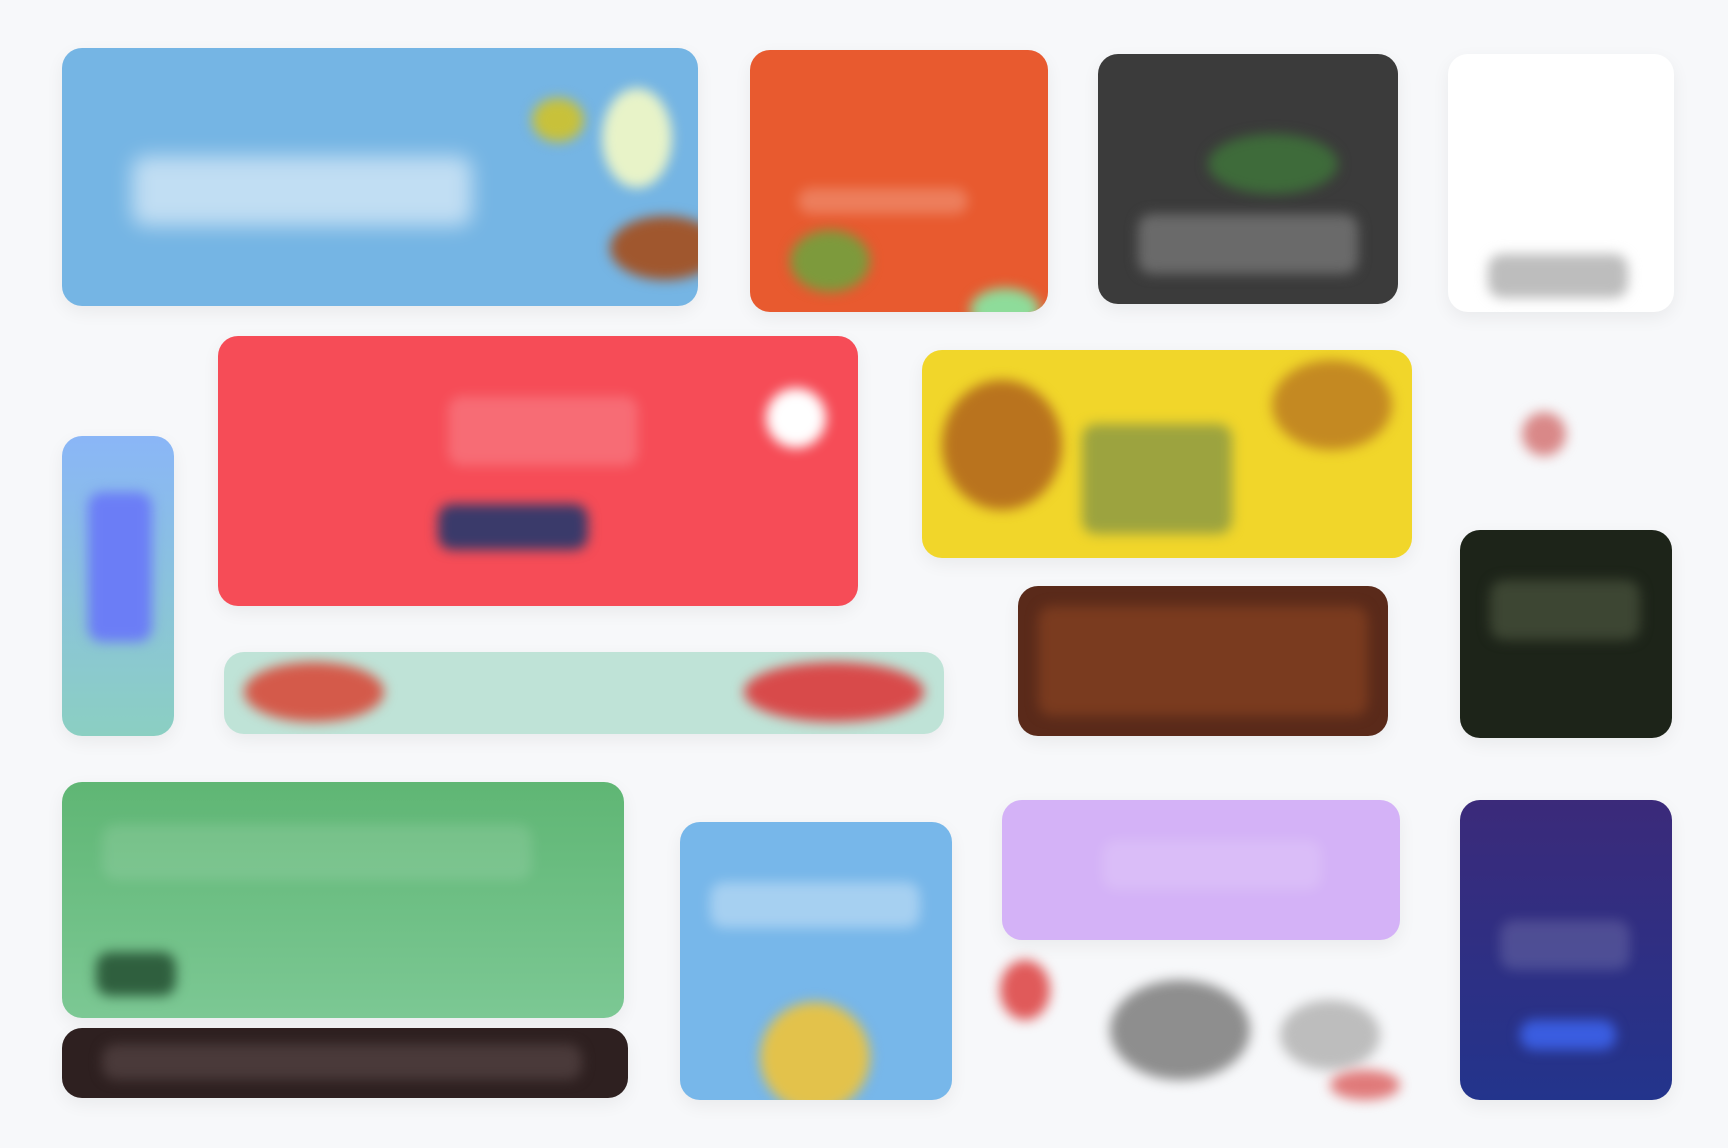  What do you see at coordinates (1330, 1035) in the screenshot?
I see `product-grey-right-icon` at bounding box center [1330, 1035].